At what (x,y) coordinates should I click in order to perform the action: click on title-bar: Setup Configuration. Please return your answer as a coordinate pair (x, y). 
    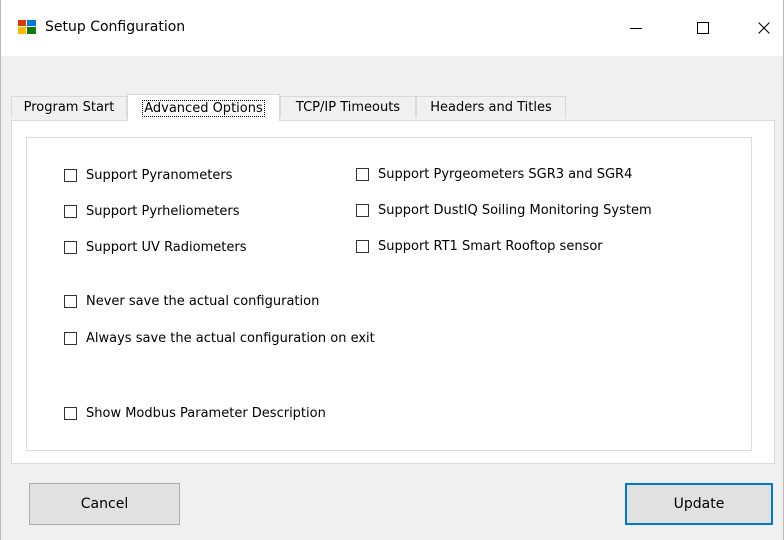
    Looking at the image, I should click on (392, 28).